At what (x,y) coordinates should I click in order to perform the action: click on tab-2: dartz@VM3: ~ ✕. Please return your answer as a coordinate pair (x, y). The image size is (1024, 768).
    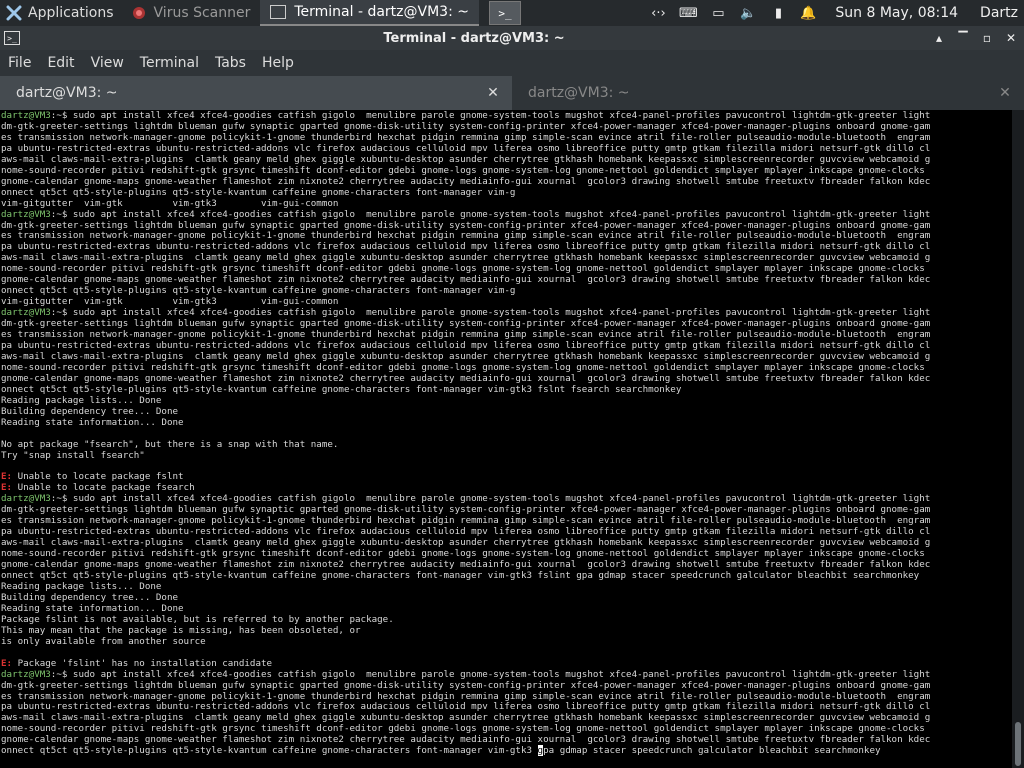
    Looking at the image, I should click on (768, 93).